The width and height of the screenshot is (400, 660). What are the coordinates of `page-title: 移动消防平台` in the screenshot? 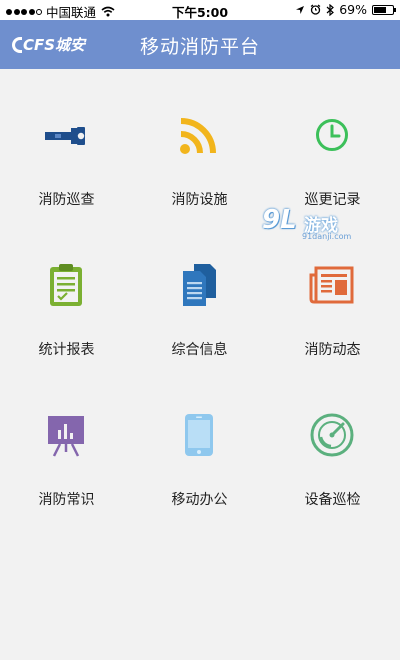 It's located at (199, 47).